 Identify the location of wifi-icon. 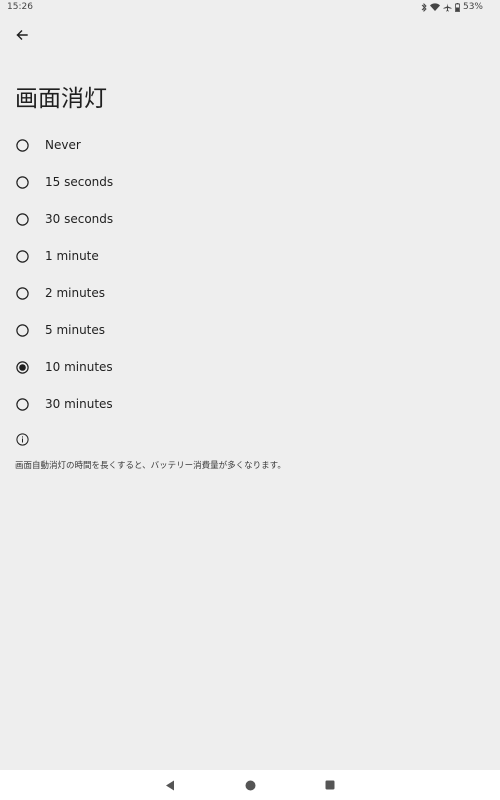
(434, 7).